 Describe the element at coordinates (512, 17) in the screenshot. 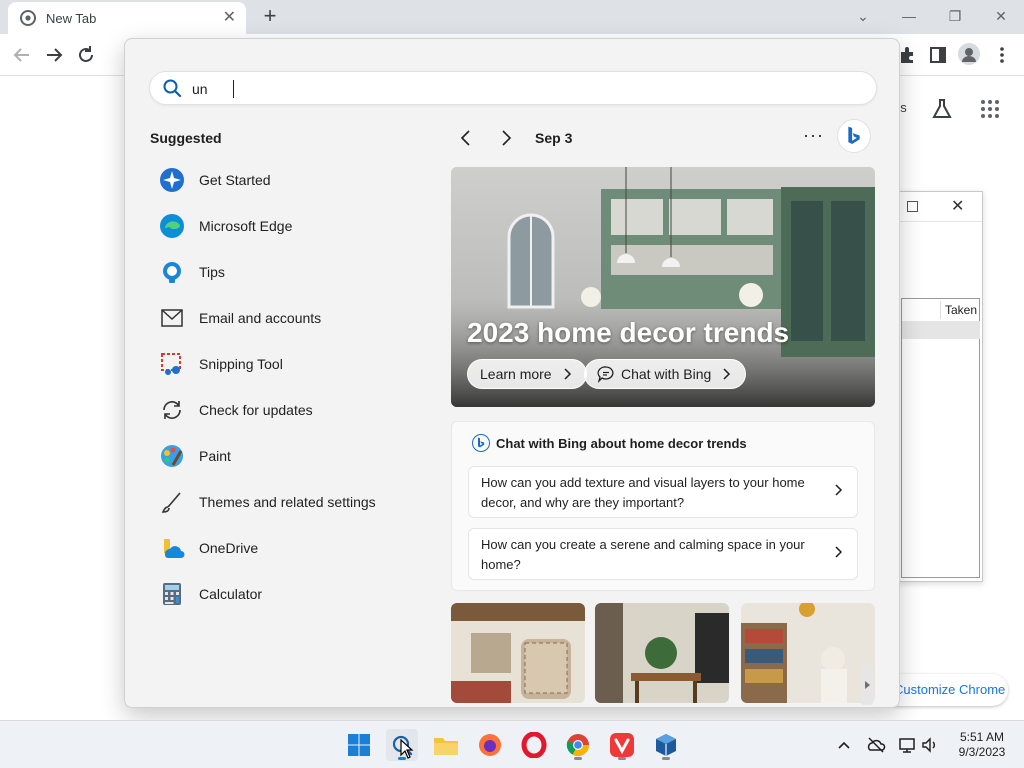

I see `tab-strip: New Tab ✕ + ⌄ — ❐ ✕` at that location.